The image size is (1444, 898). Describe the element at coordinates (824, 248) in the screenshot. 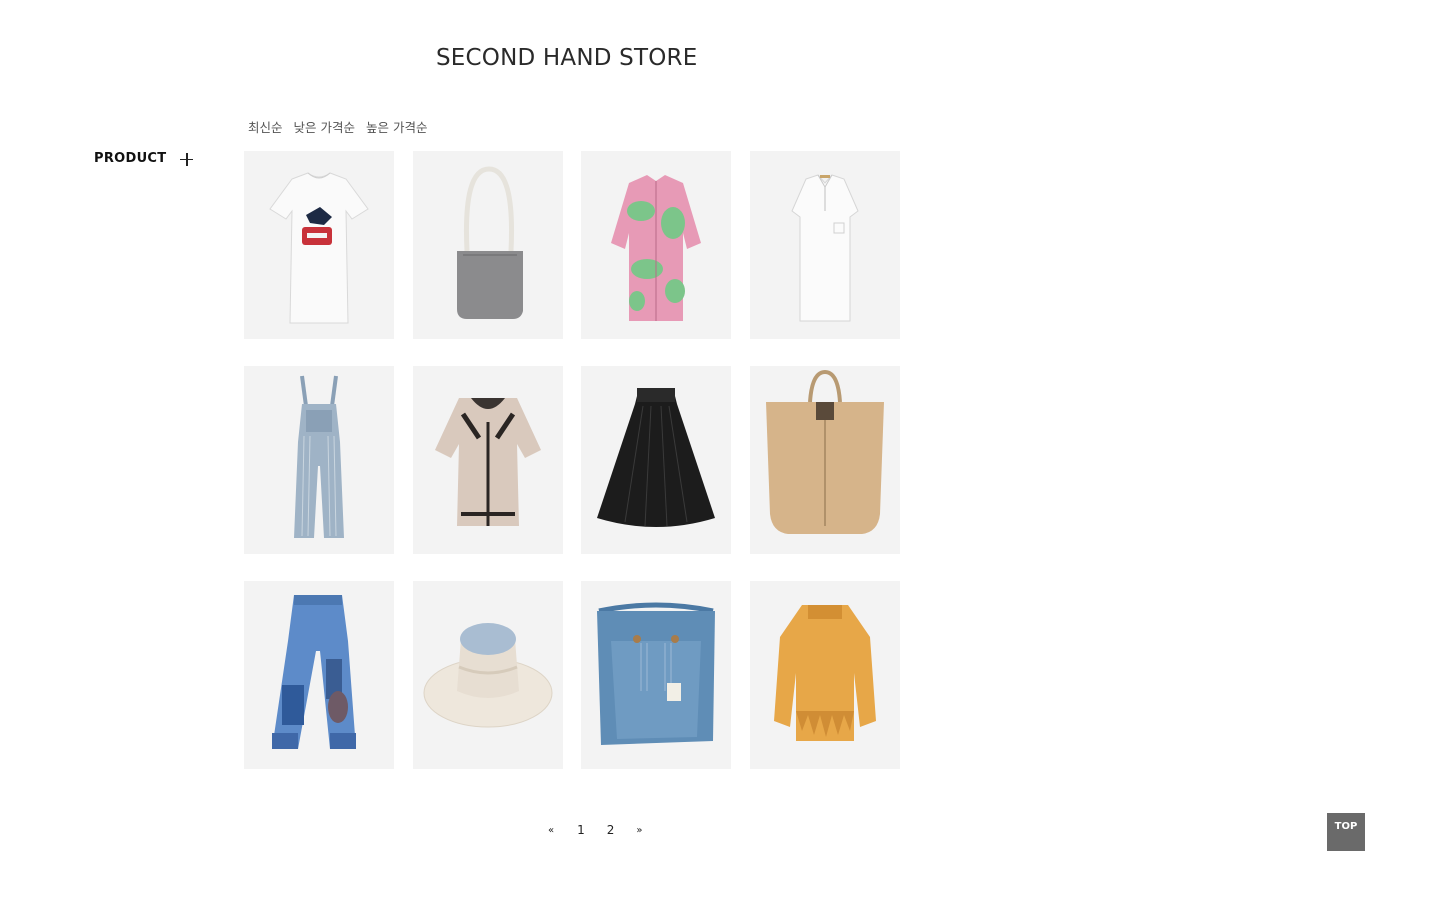

I see `dress-icon` at that location.